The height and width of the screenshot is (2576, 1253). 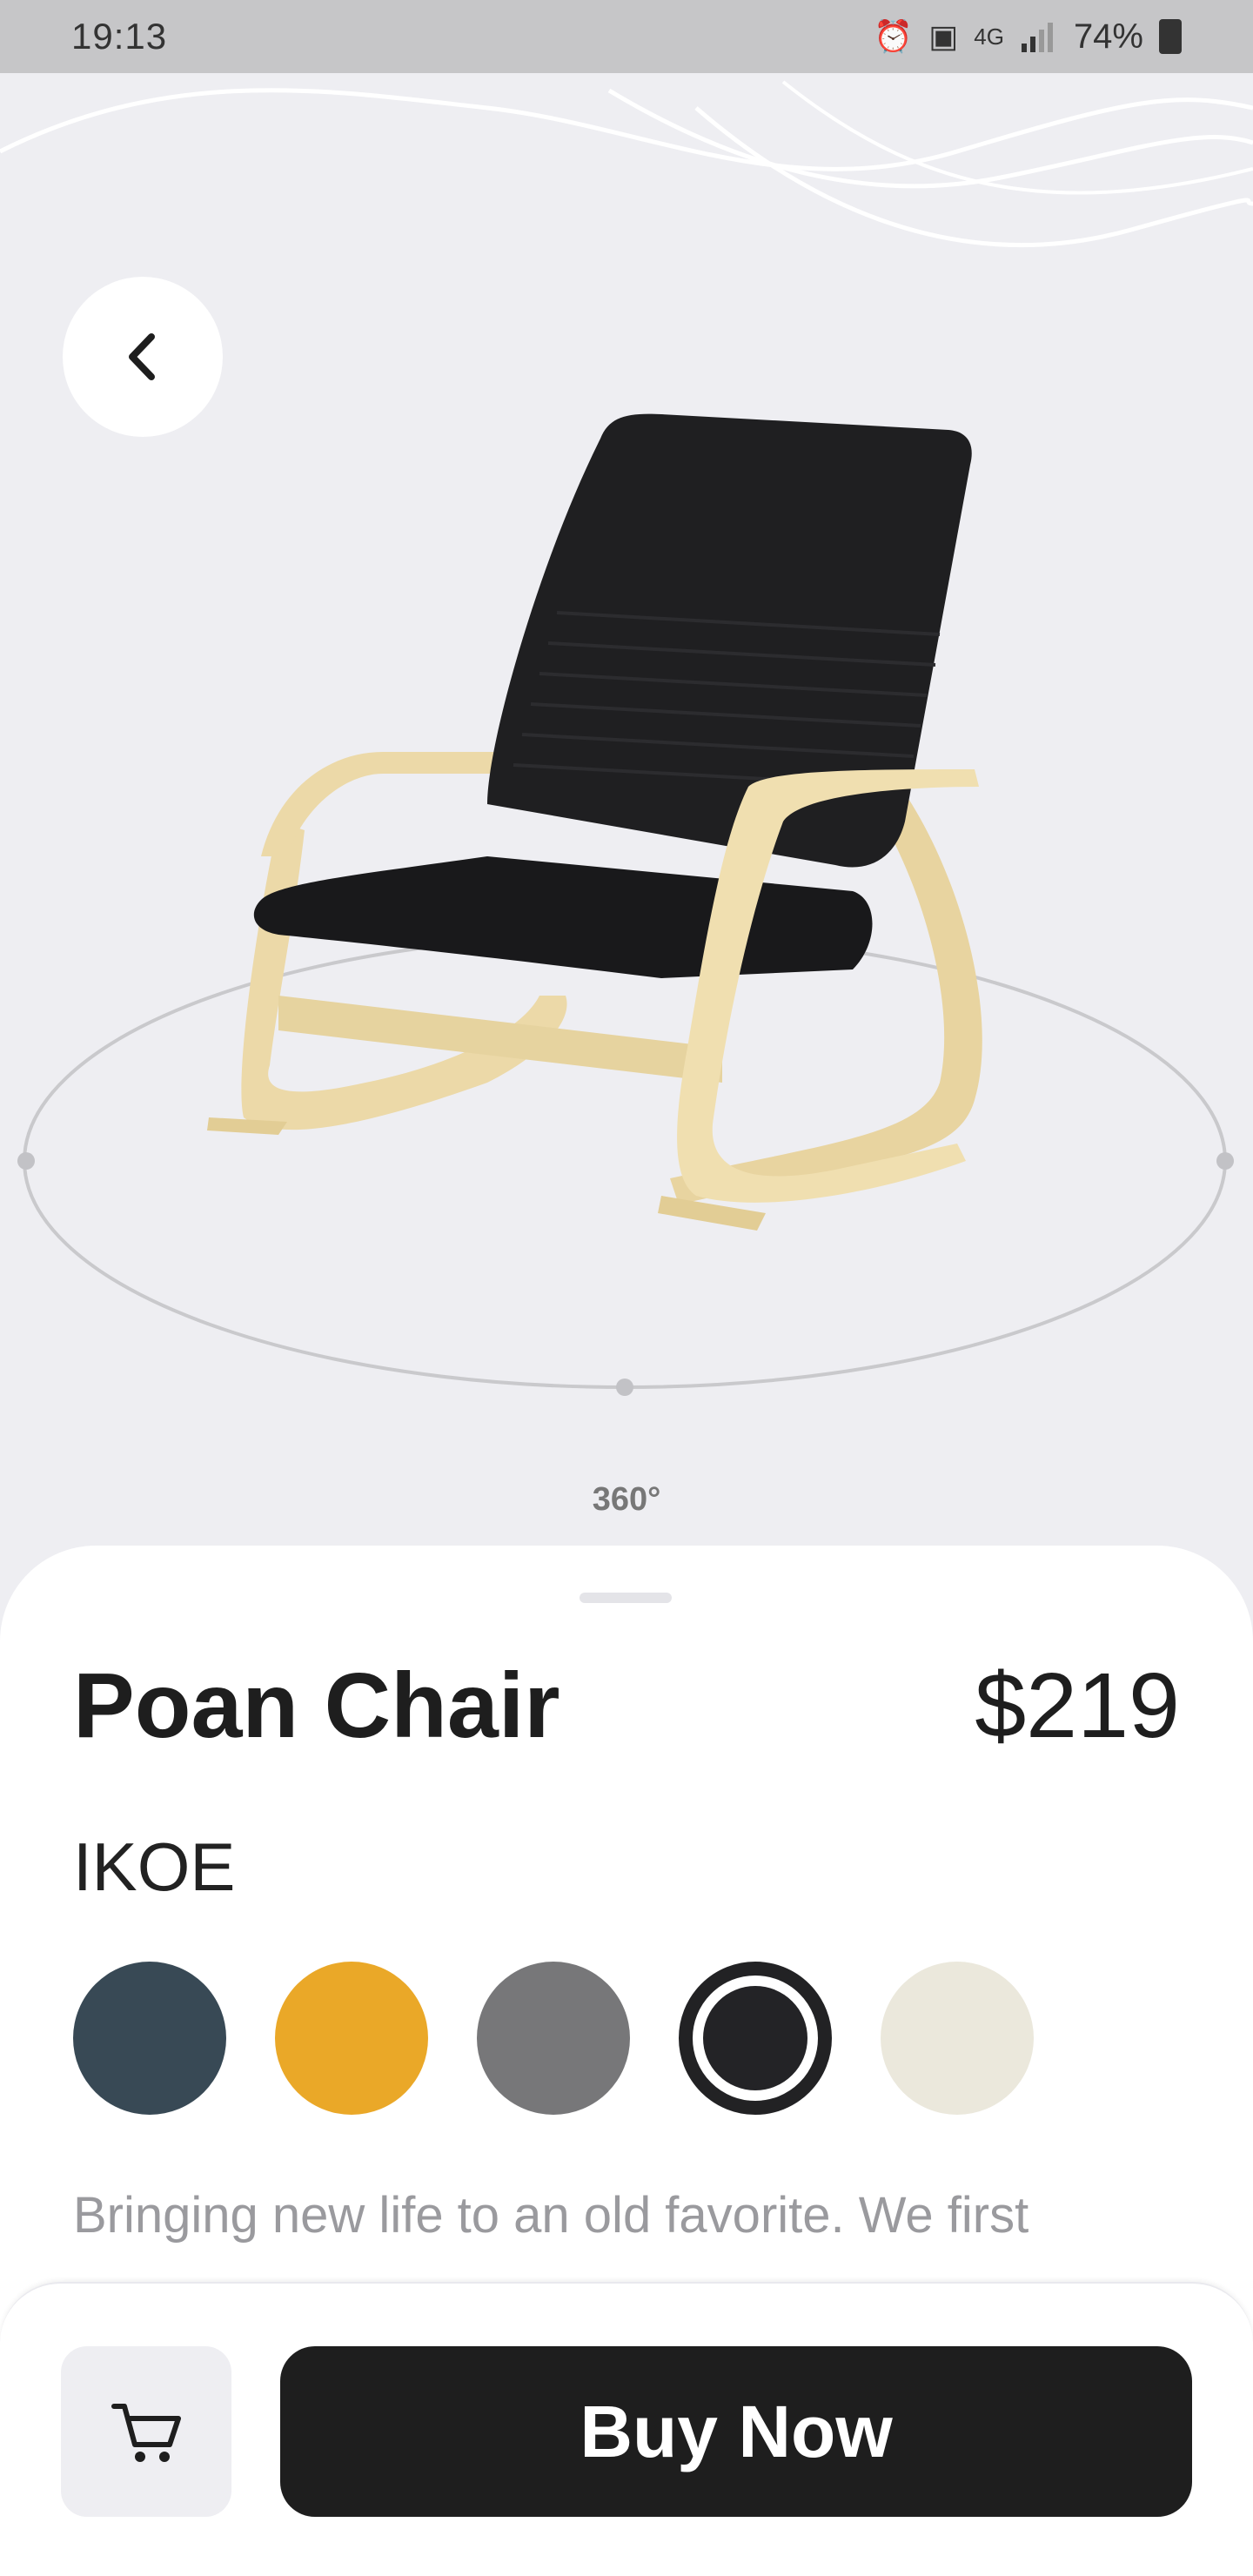 I want to click on color-swatches, so click(x=553, y=2038).